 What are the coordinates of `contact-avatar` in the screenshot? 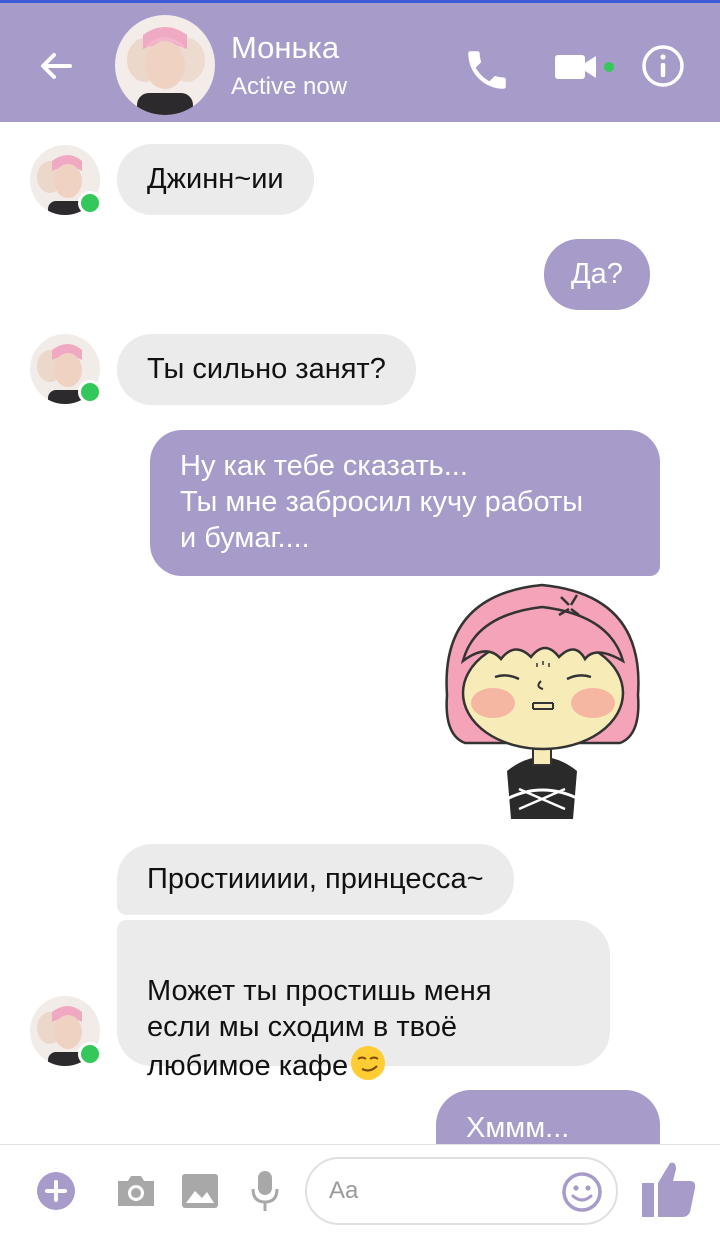 It's located at (165, 65).